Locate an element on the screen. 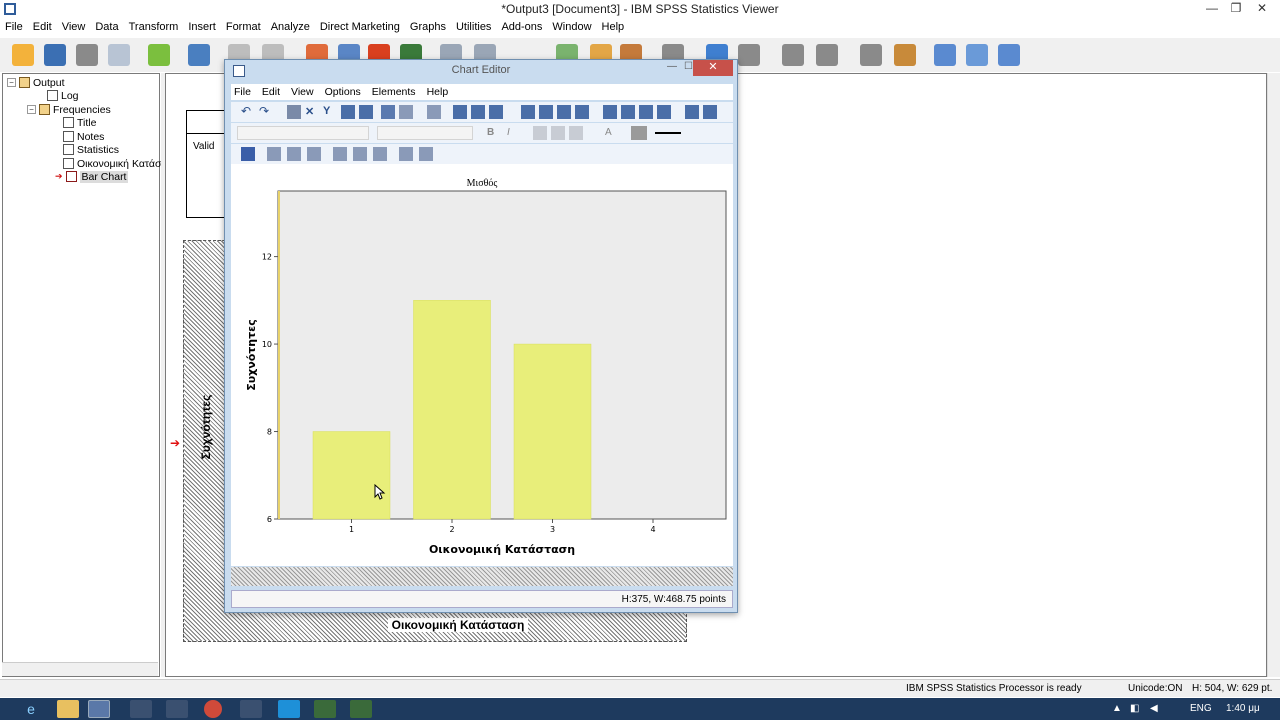 Image resolution: width=1280 pixels, height=720 pixels. collapse-icon: − is located at coordinates (11, 82).